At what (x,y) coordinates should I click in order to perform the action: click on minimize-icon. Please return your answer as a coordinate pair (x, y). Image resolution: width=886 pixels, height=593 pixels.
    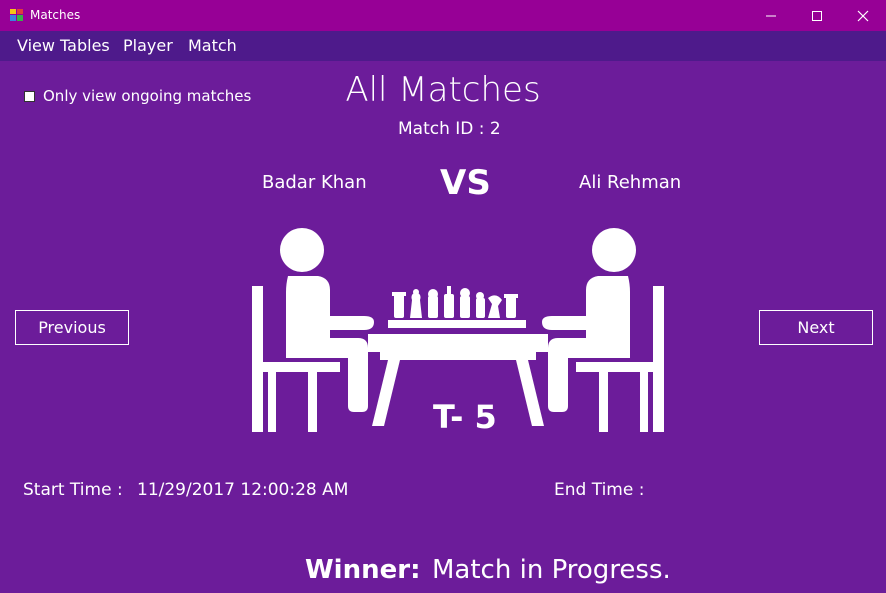
    Looking at the image, I should click on (771, 15).